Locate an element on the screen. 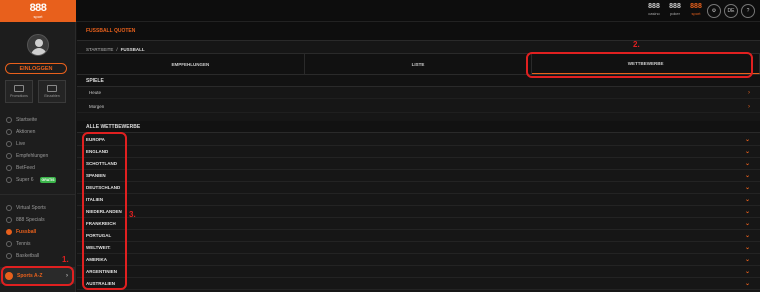 The width and height of the screenshot is (760, 292). language-label: DE is located at coordinates (731, 11).